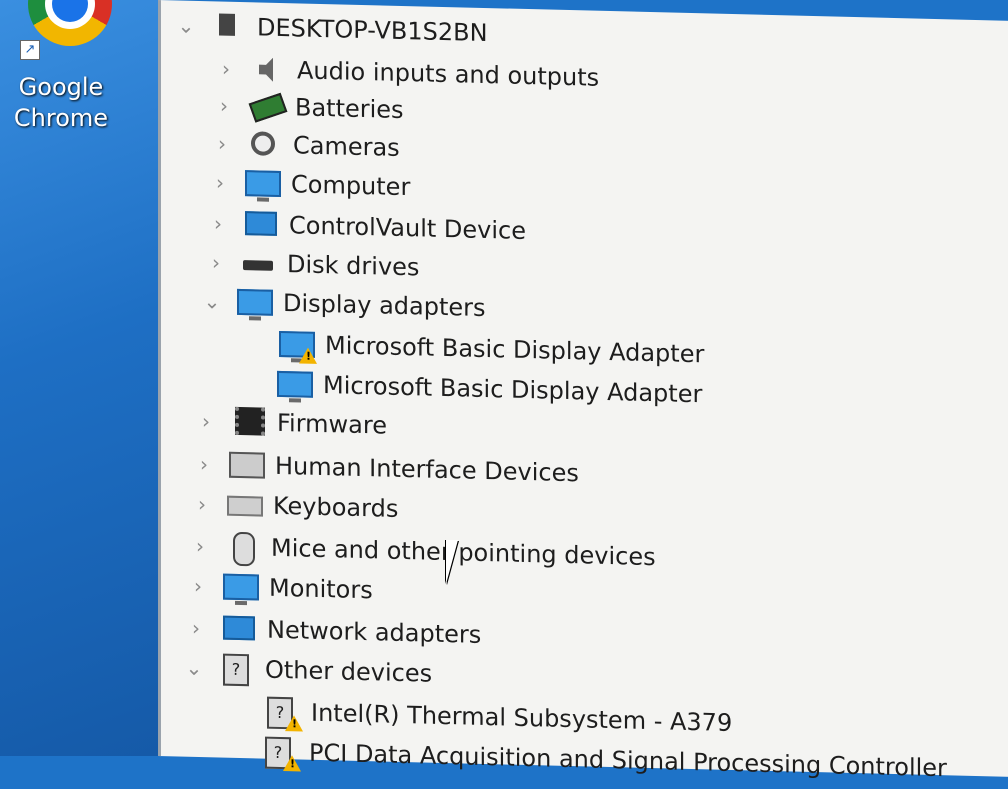 The height and width of the screenshot is (789, 1008). I want to click on tree-item-firmware: › Firmware, so click(291, 423).